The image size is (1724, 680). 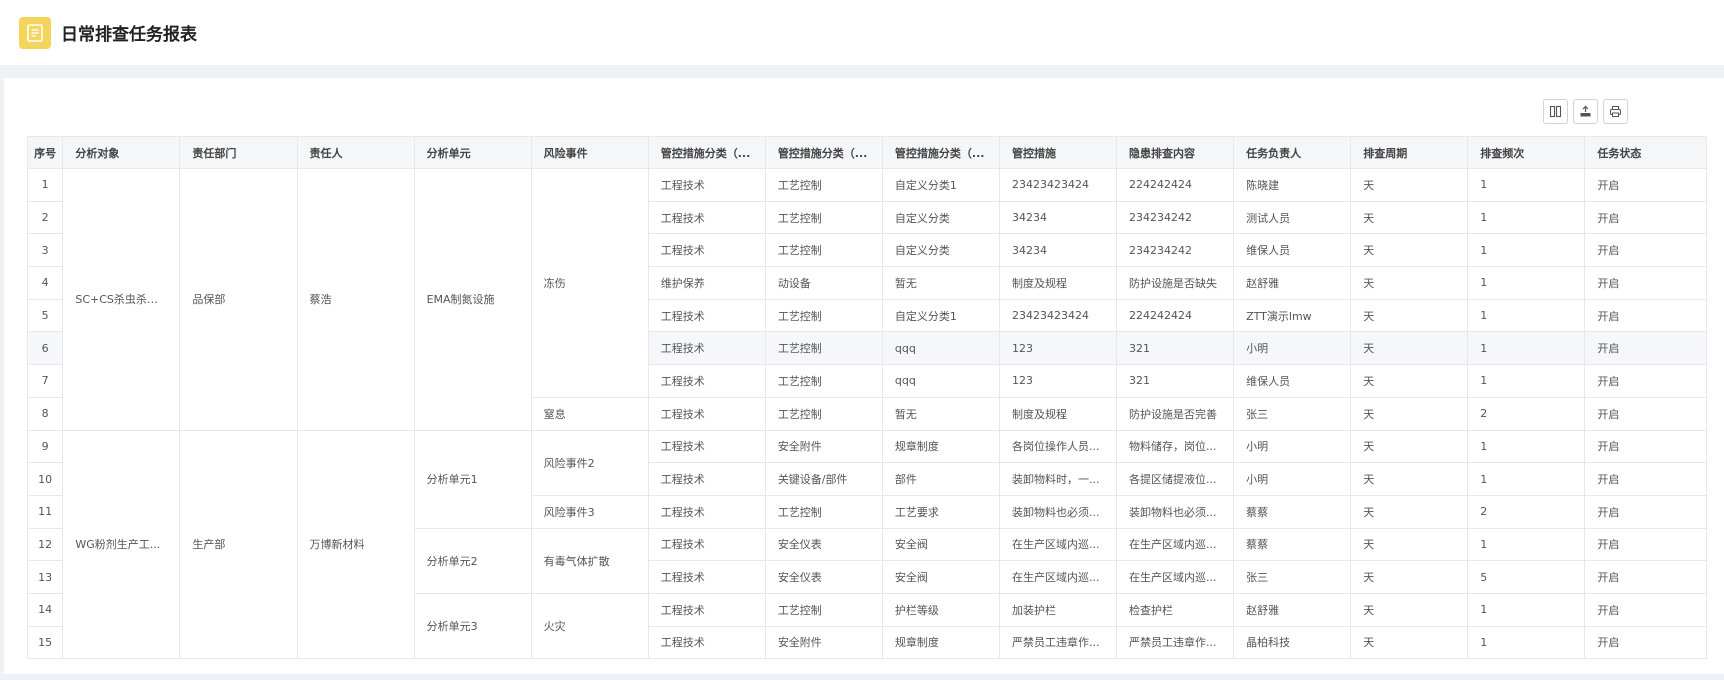 What do you see at coordinates (45, 152) in the screenshot?
I see `column-header: 序号` at bounding box center [45, 152].